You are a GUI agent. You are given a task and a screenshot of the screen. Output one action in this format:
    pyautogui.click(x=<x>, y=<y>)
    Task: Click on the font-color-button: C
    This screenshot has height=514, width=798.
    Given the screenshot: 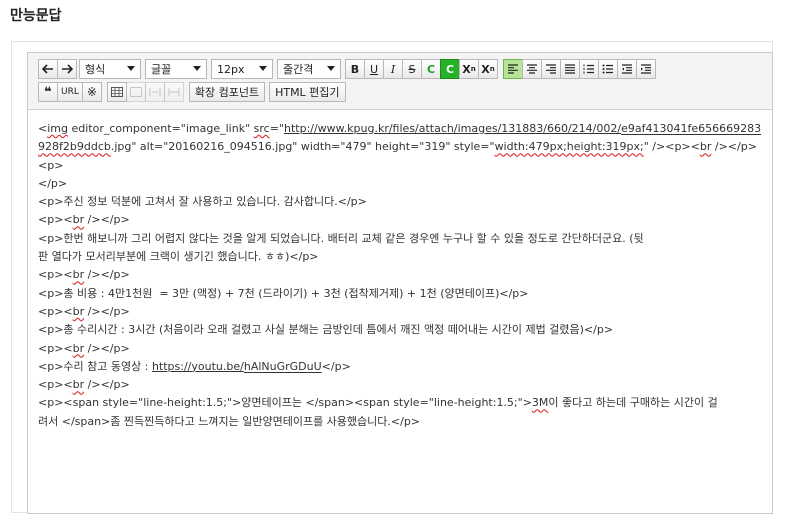 What is the action you would take?
    pyautogui.click(x=431, y=69)
    